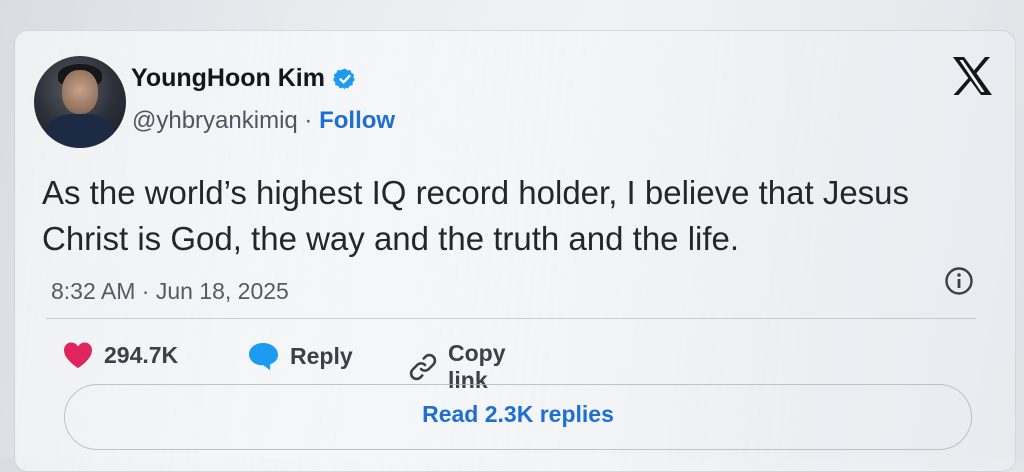  Describe the element at coordinates (511, 318) in the screenshot. I see `divider` at that location.